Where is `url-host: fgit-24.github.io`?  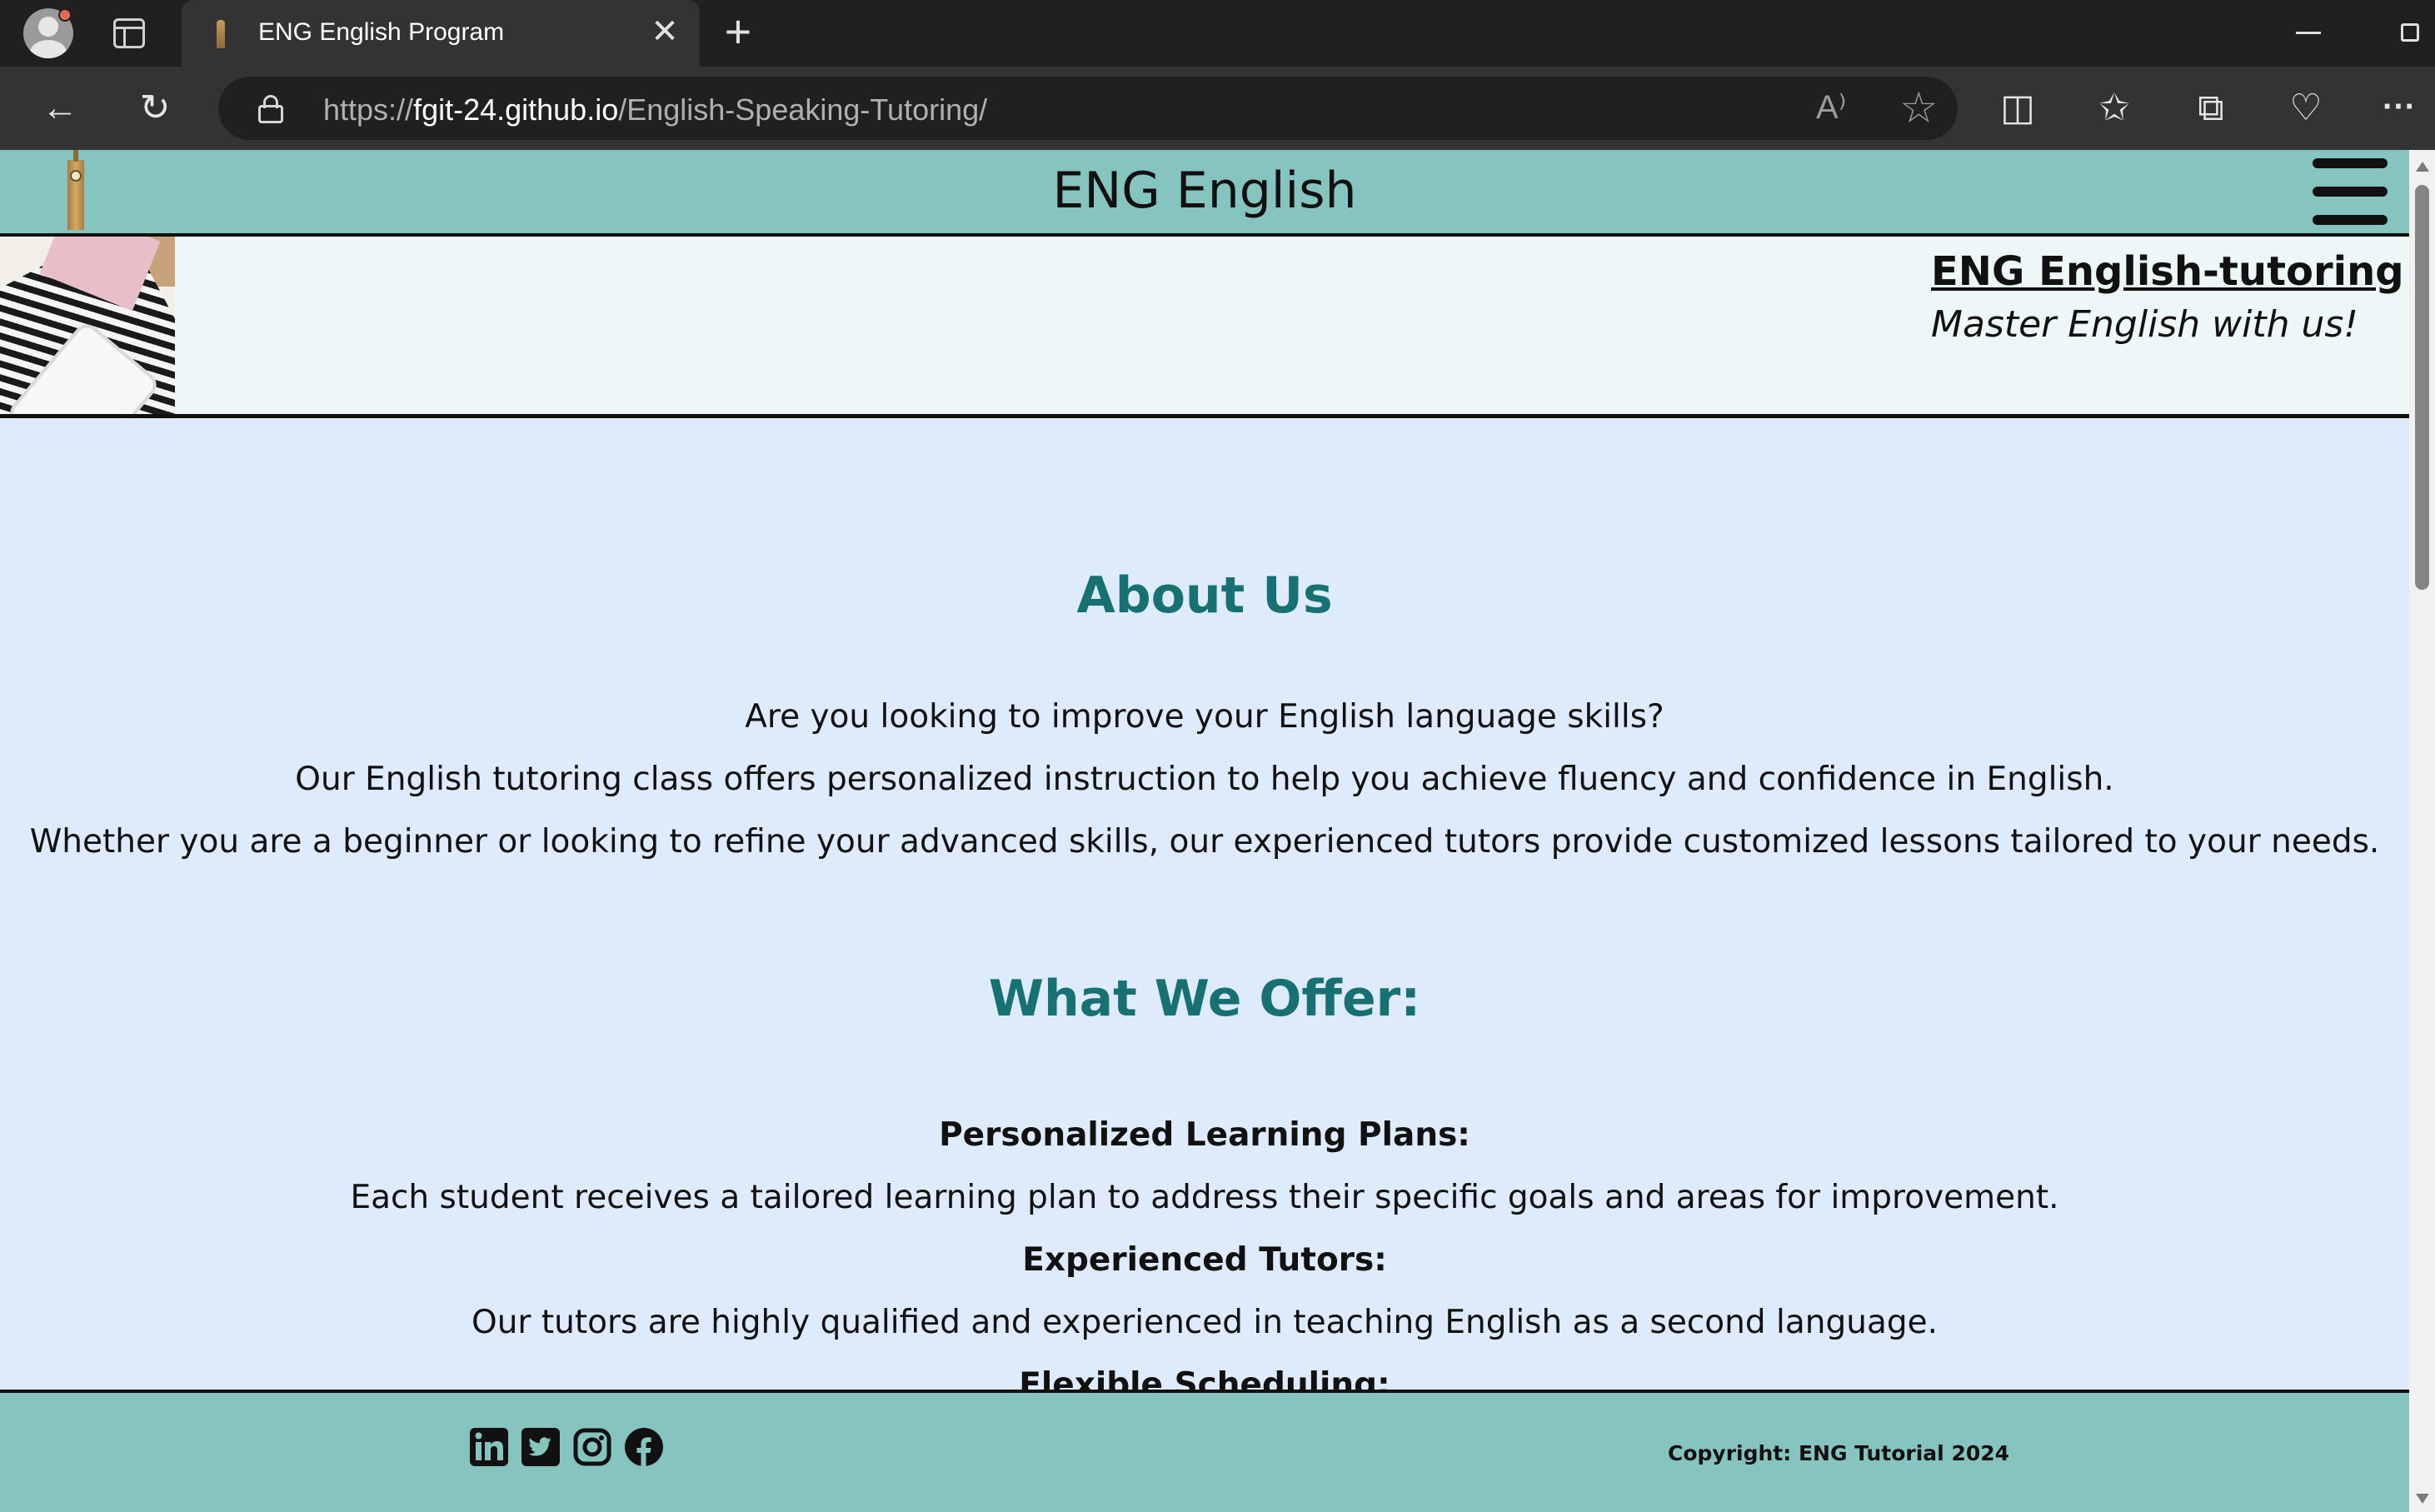
url-host: fgit-24.github.io is located at coordinates (516, 109).